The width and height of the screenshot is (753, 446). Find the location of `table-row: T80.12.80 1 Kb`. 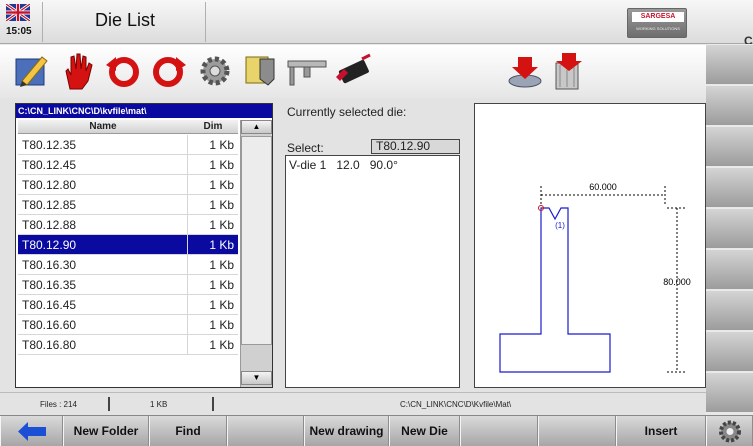

table-row: T80.12.80 1 Kb is located at coordinates (128, 185).